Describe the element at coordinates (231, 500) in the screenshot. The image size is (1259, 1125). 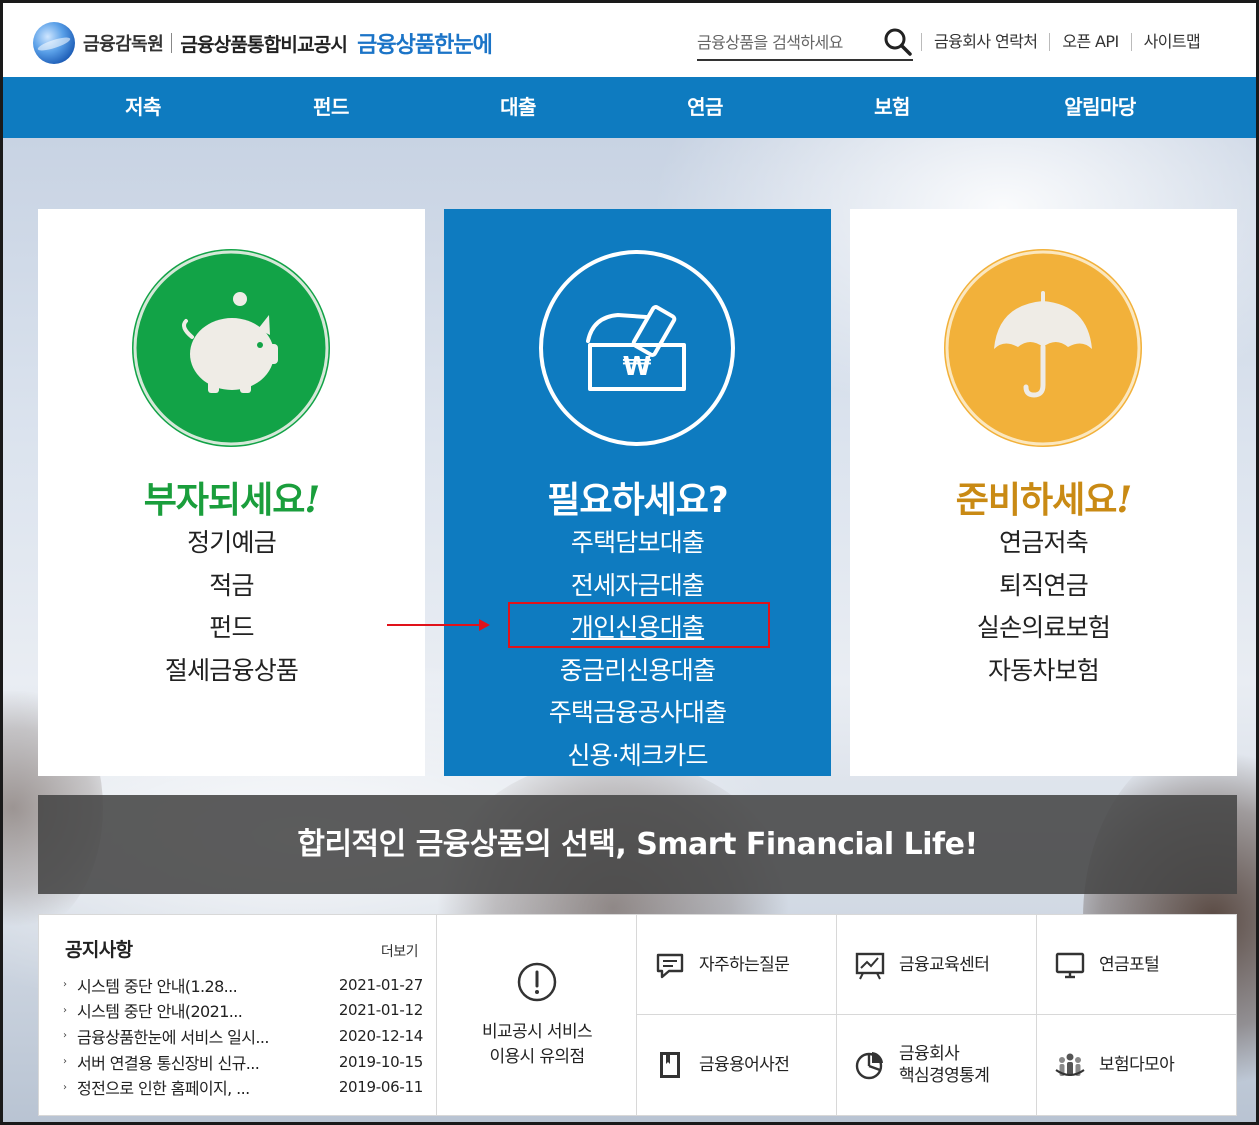
I see `card-savings-title: 부자되세요!` at that location.